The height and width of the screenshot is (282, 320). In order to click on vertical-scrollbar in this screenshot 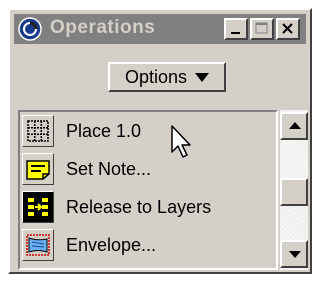, I will do `click(294, 190)`.